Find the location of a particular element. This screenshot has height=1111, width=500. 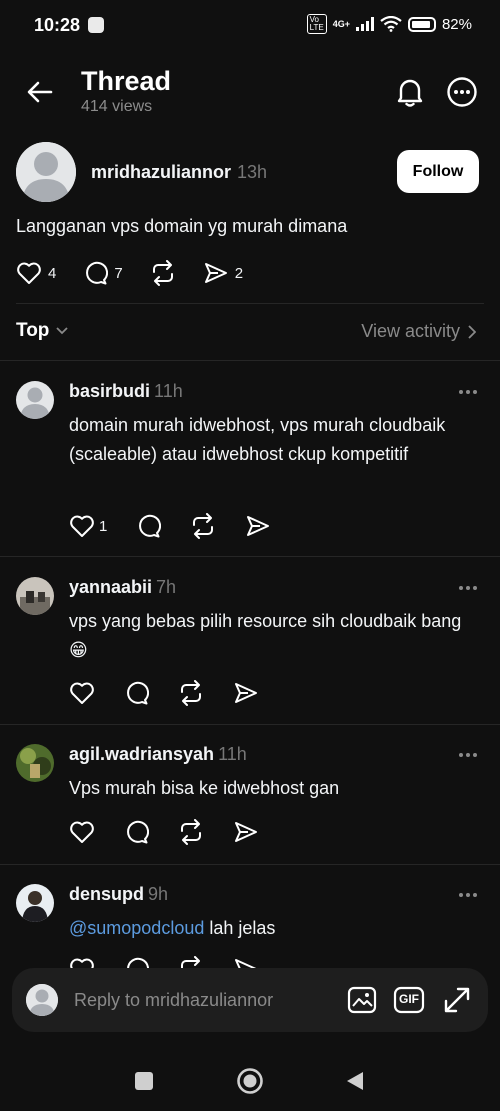

back-button is located at coordinates (40, 92).